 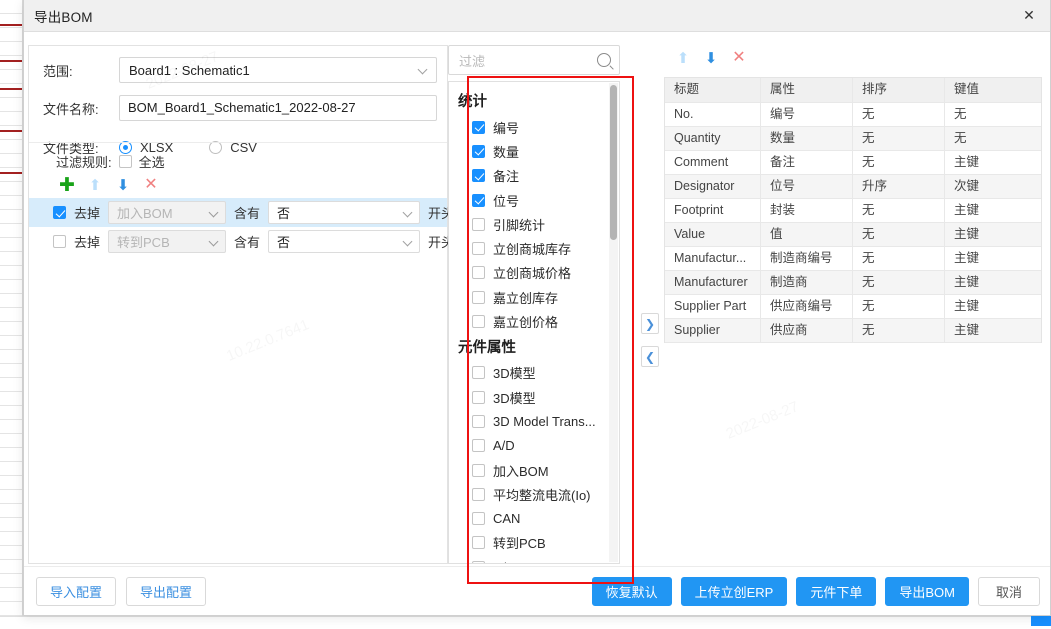 I want to click on transfer-buttons: ❯ ❮, so click(x=650, y=340).